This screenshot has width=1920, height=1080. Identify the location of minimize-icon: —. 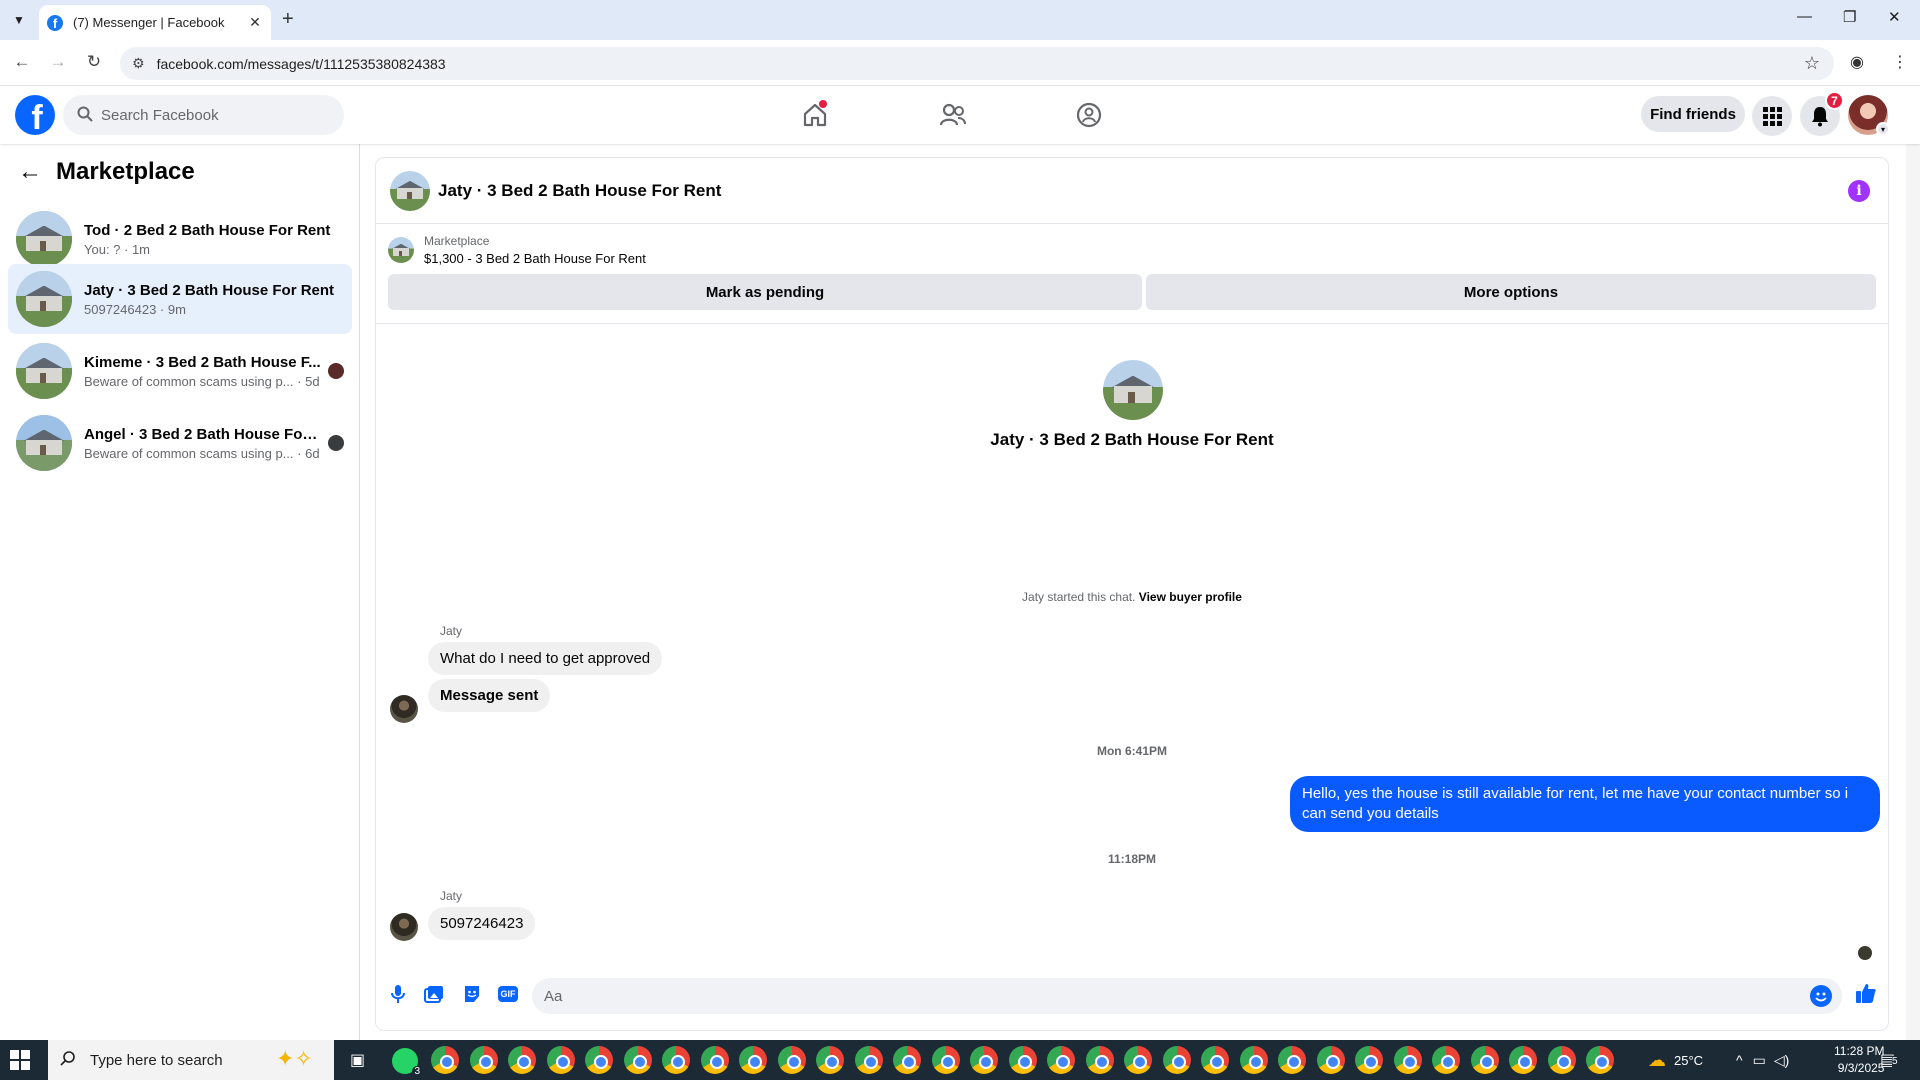
(1804, 16).